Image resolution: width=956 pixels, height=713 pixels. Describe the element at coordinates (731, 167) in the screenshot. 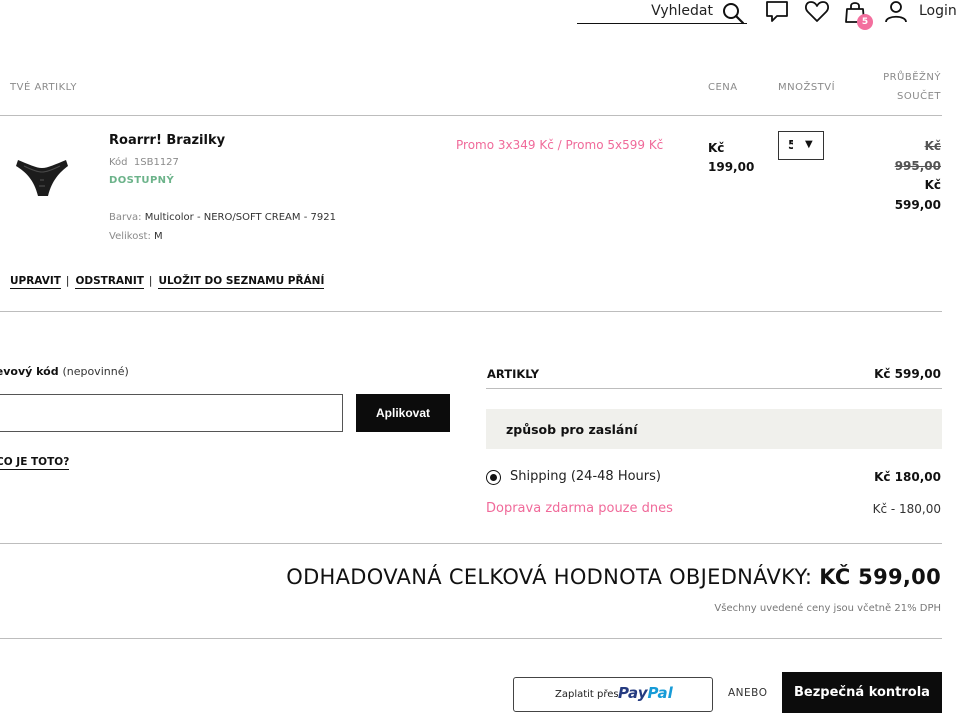

I see `unit-price-value: 199,00` at that location.